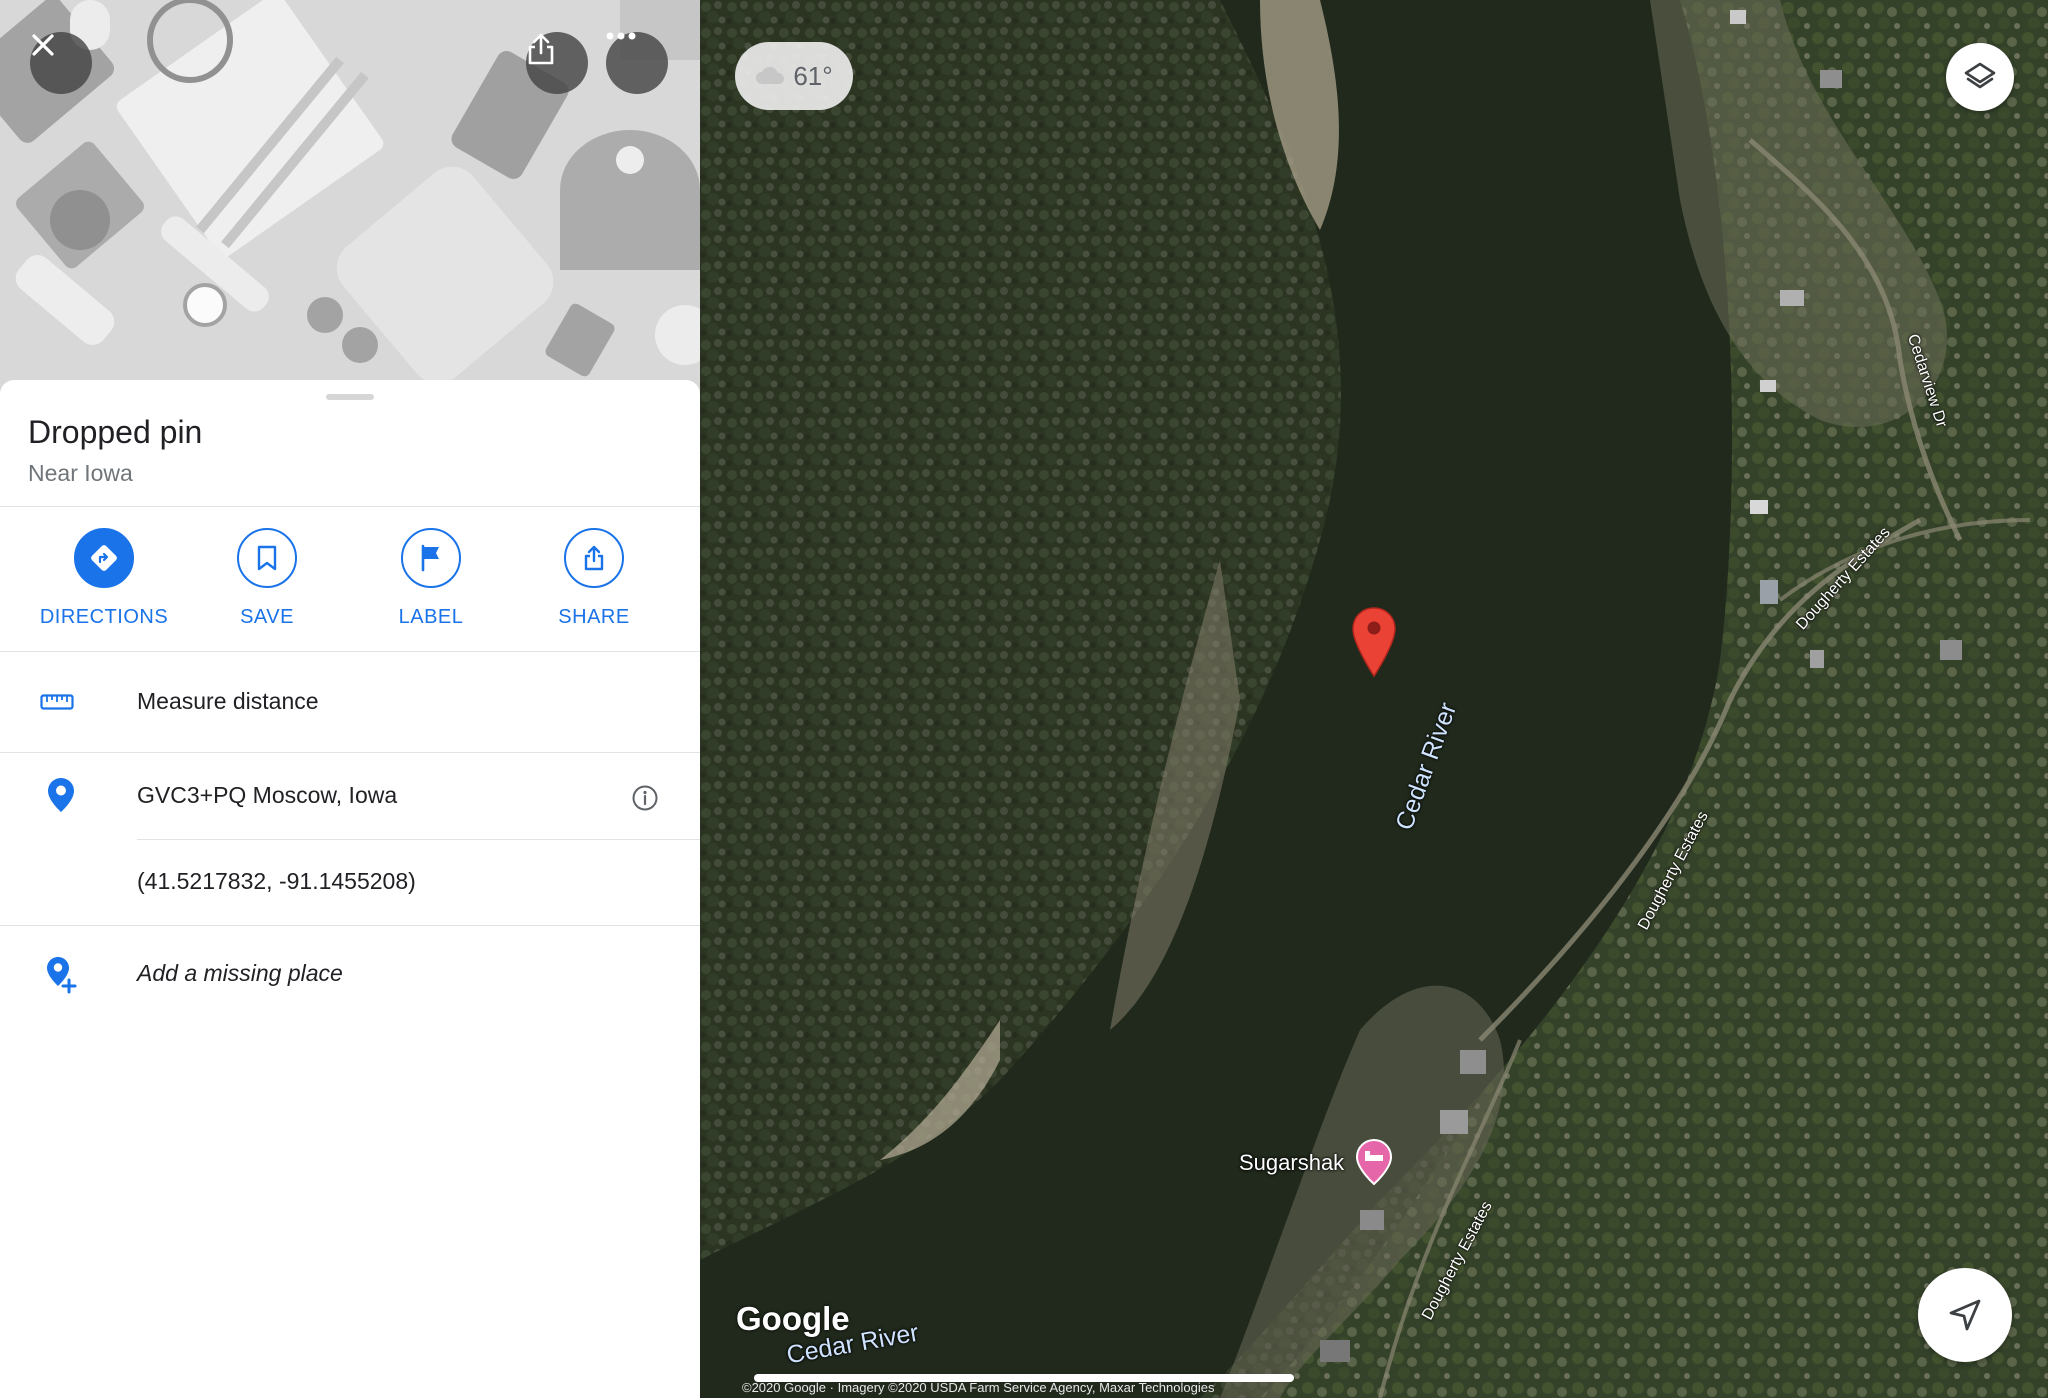  What do you see at coordinates (645, 798) in the screenshot?
I see `info-icon` at bounding box center [645, 798].